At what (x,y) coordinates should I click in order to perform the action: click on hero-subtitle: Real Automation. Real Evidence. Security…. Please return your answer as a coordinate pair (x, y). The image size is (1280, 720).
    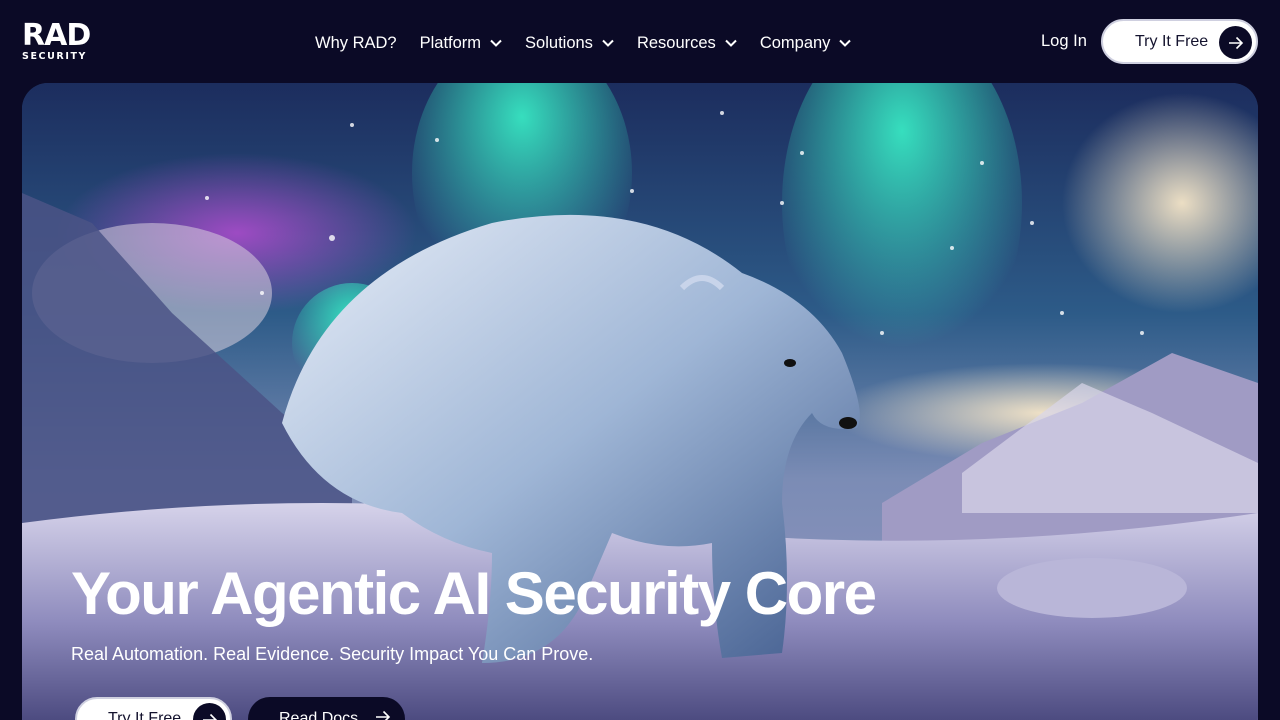
    Looking at the image, I should click on (332, 654).